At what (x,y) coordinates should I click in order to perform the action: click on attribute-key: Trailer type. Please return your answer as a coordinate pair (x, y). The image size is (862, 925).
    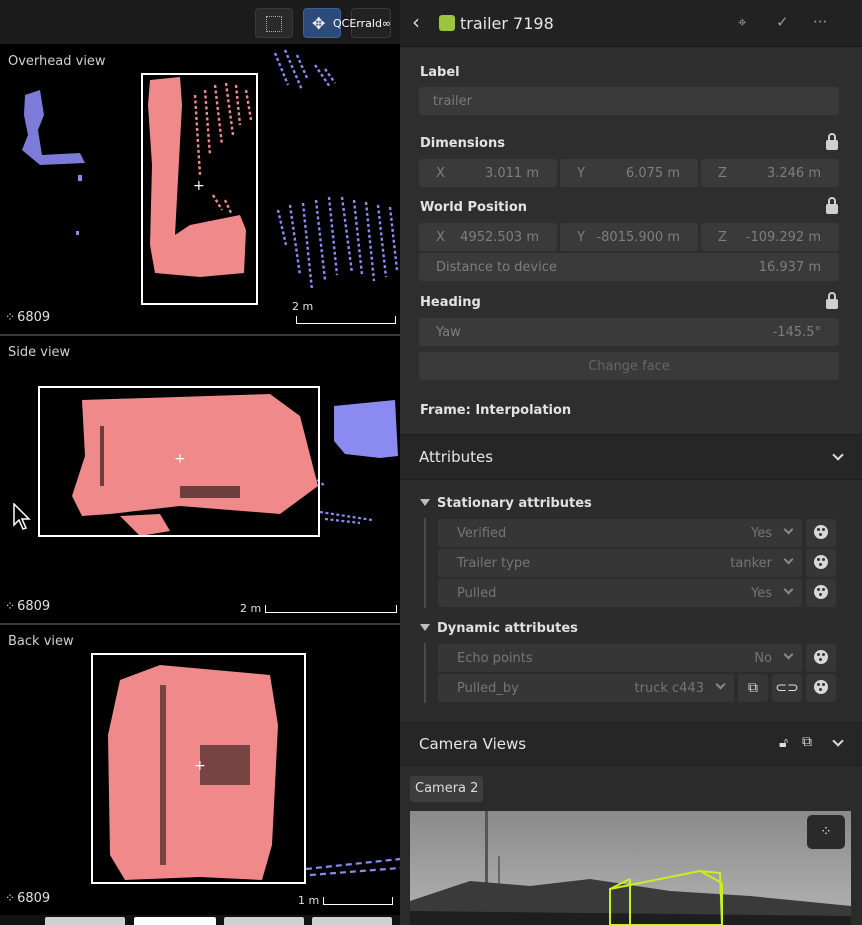
    Looking at the image, I should click on (494, 563).